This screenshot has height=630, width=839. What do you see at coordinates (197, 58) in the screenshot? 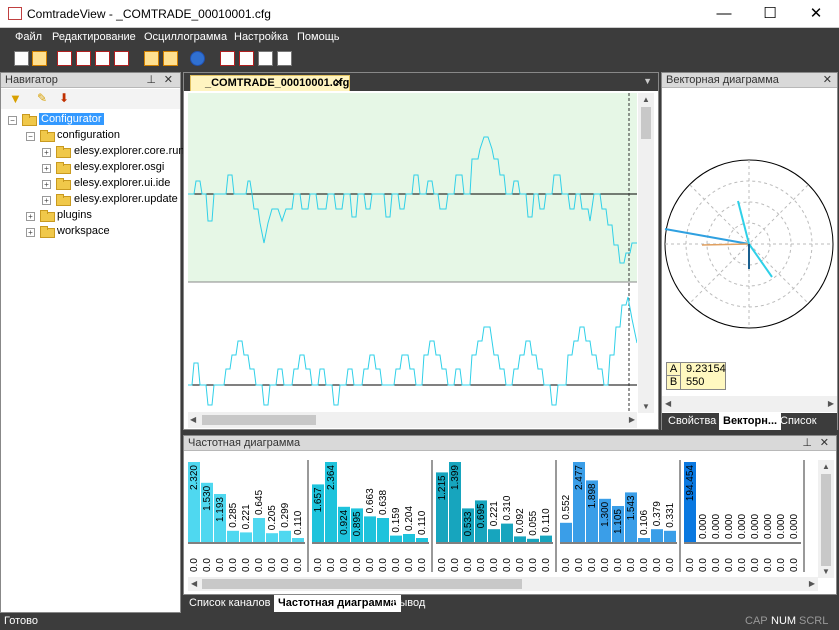
I see `help-icon` at bounding box center [197, 58].